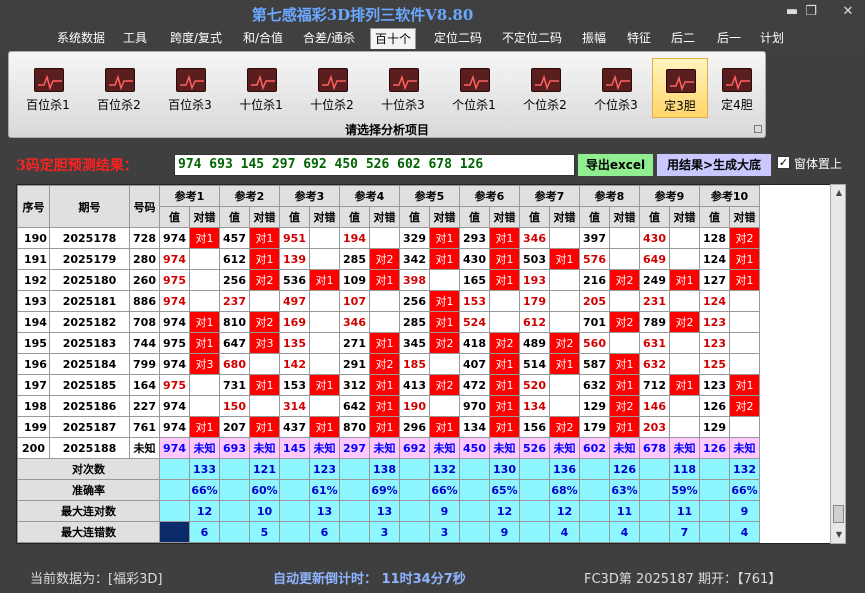  I want to click on maximize-button: ❐, so click(811, 12).